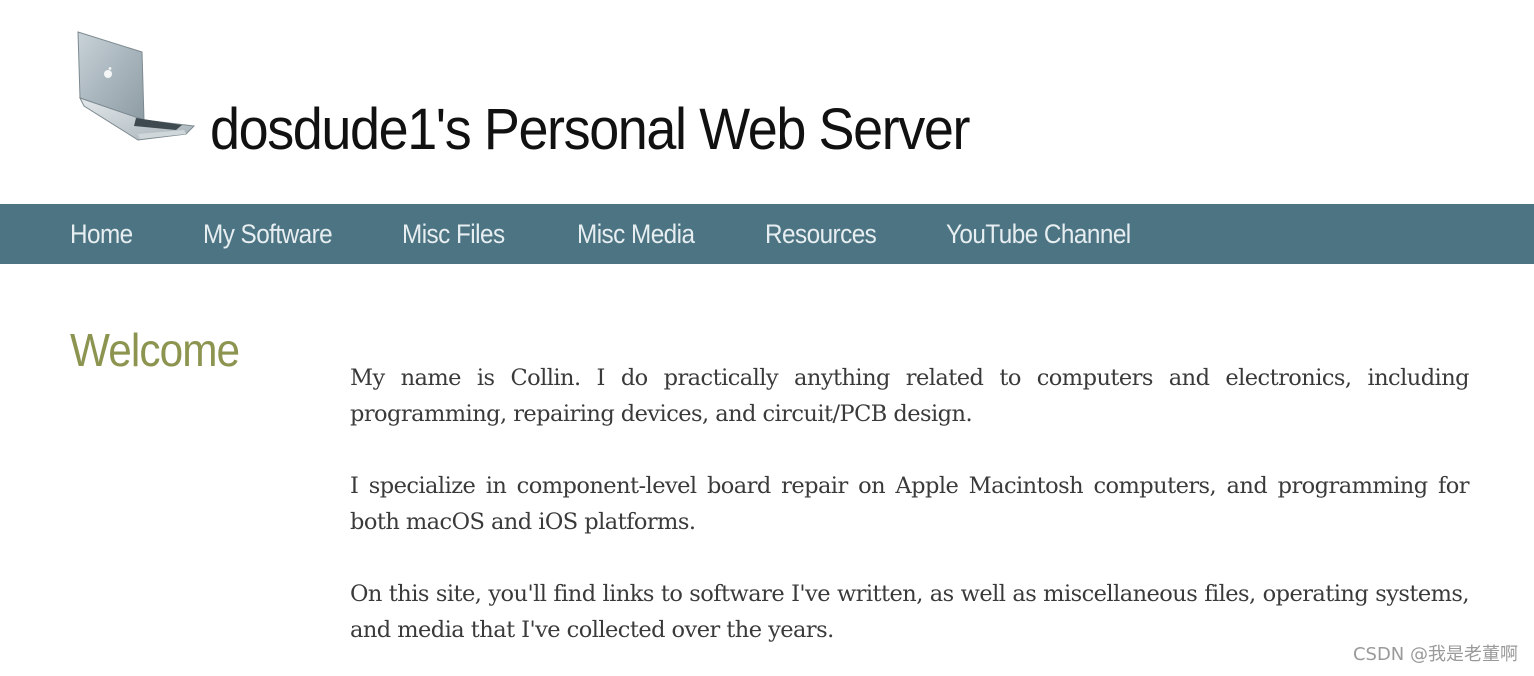 This screenshot has height=676, width=1534. Describe the element at coordinates (453, 234) in the screenshot. I see `nav-link-misc-files: Misc Files` at that location.